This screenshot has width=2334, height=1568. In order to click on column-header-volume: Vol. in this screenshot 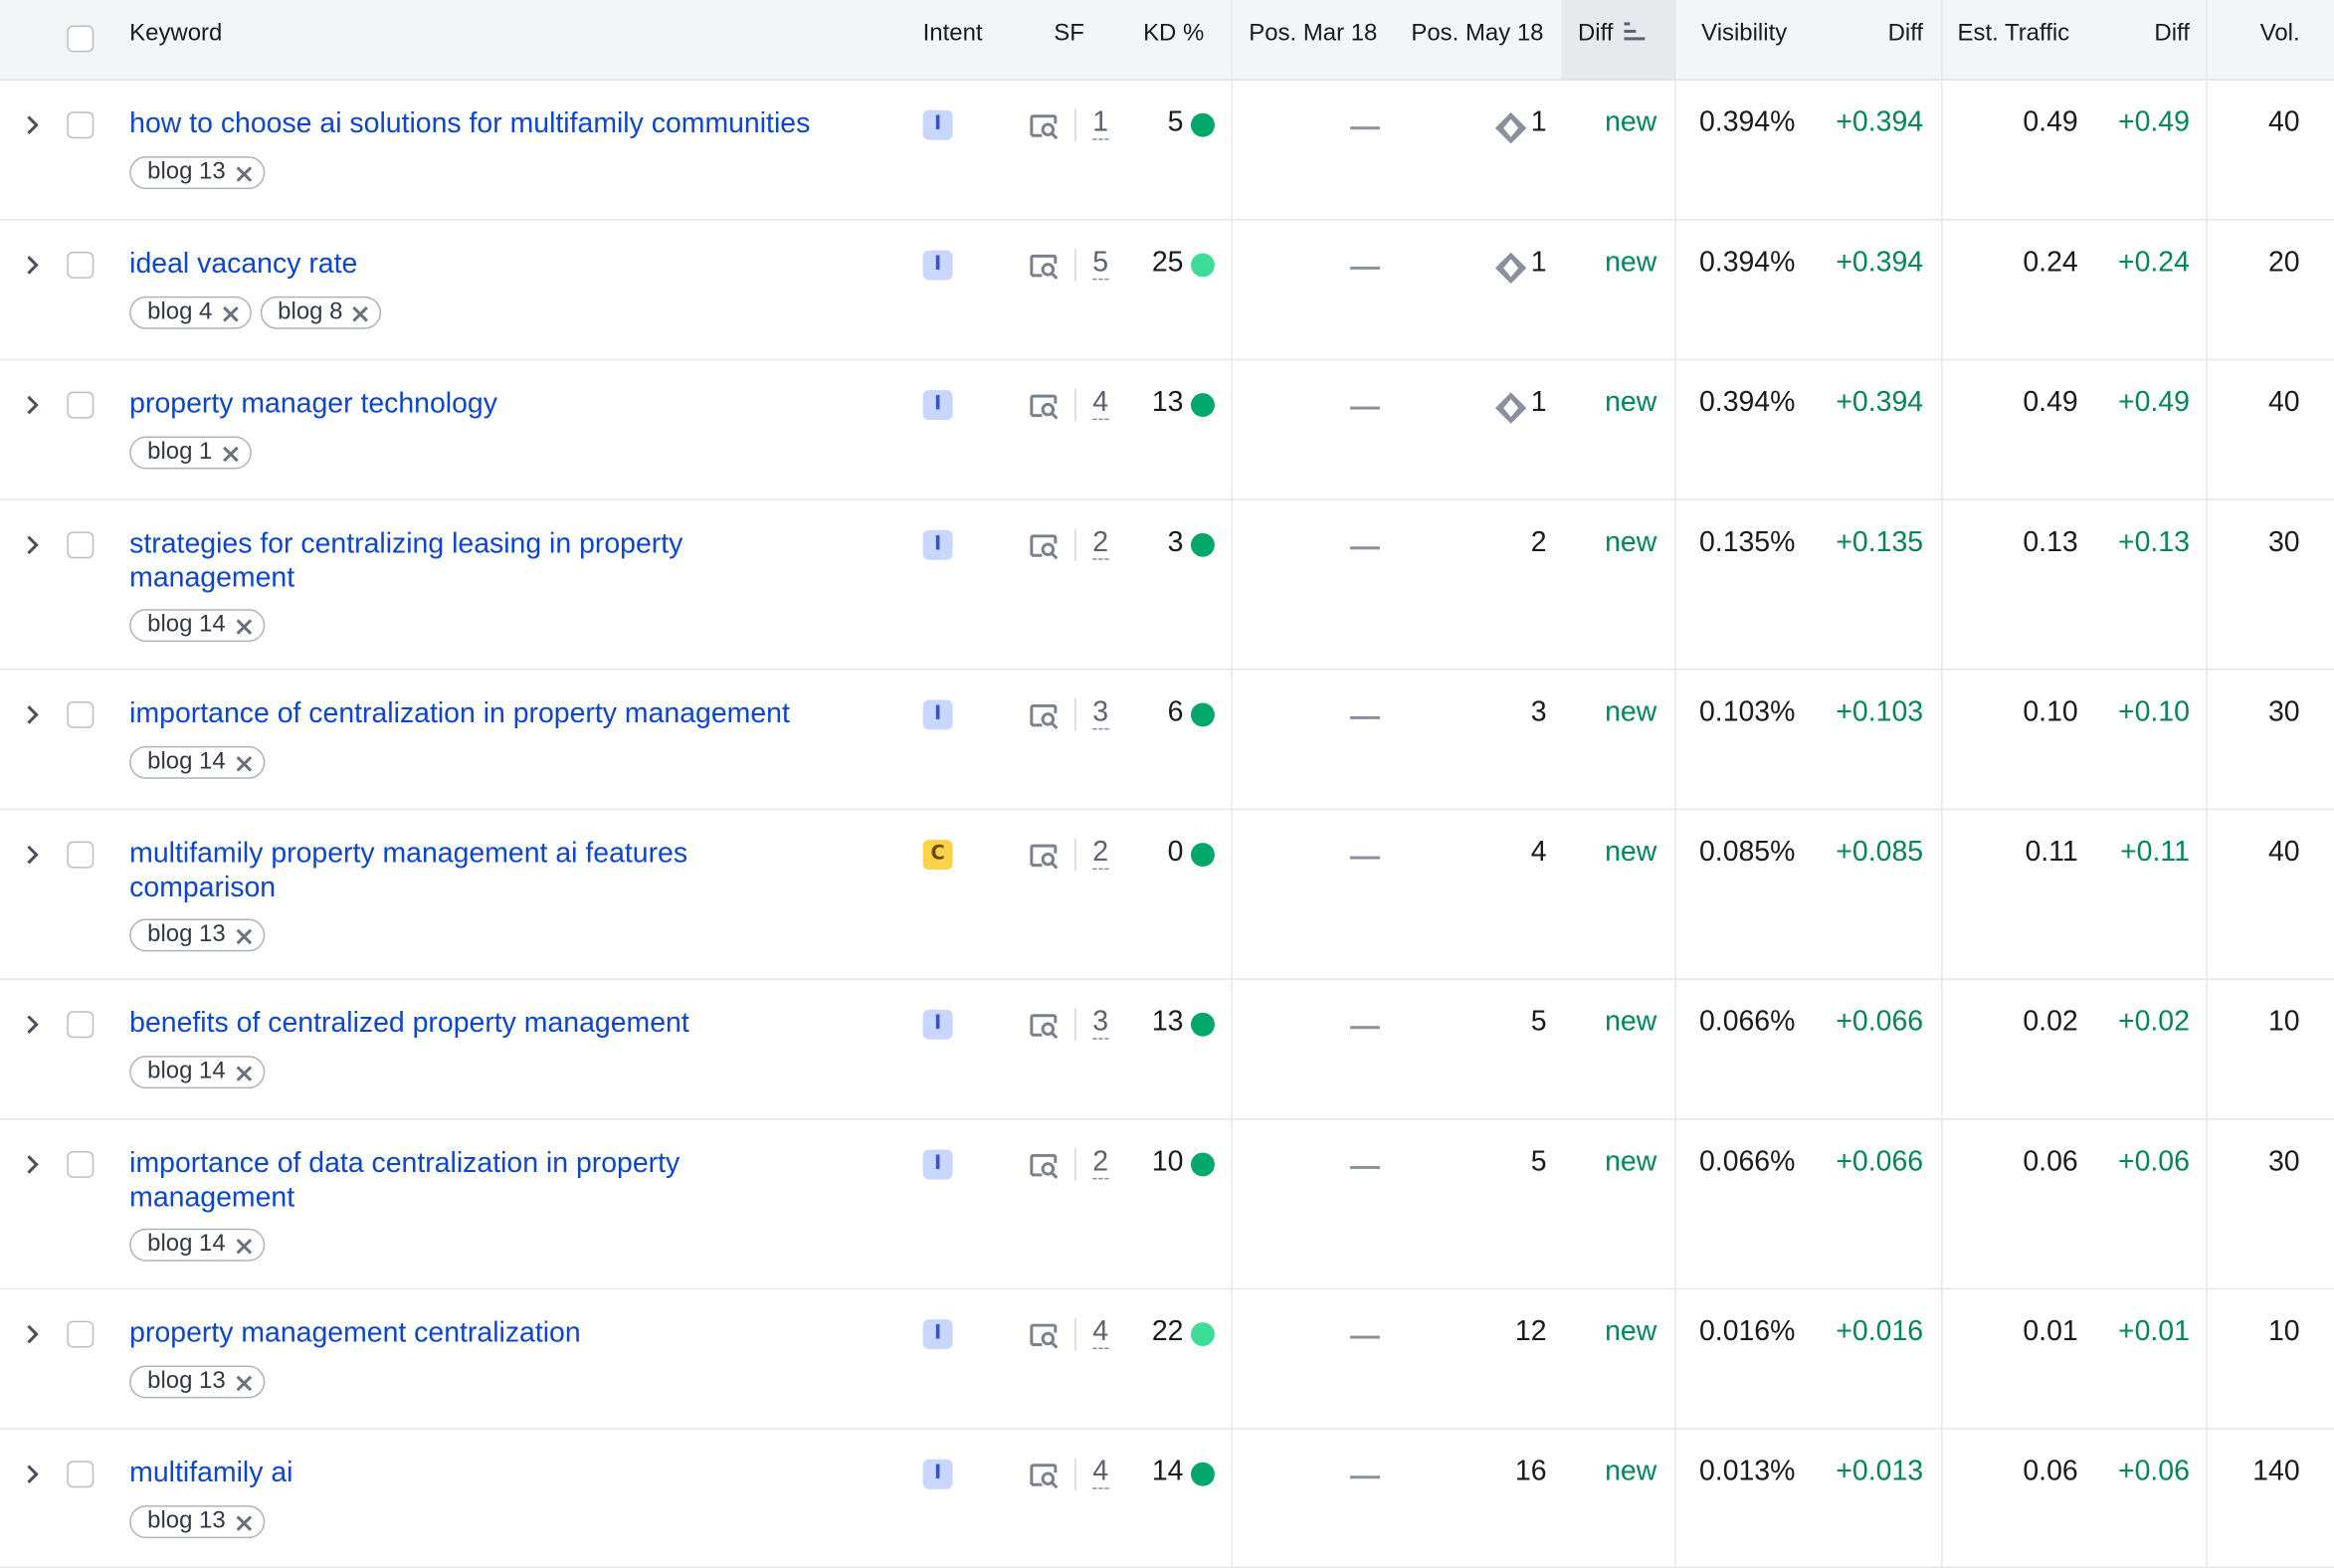, I will do `click(2266, 34)`.